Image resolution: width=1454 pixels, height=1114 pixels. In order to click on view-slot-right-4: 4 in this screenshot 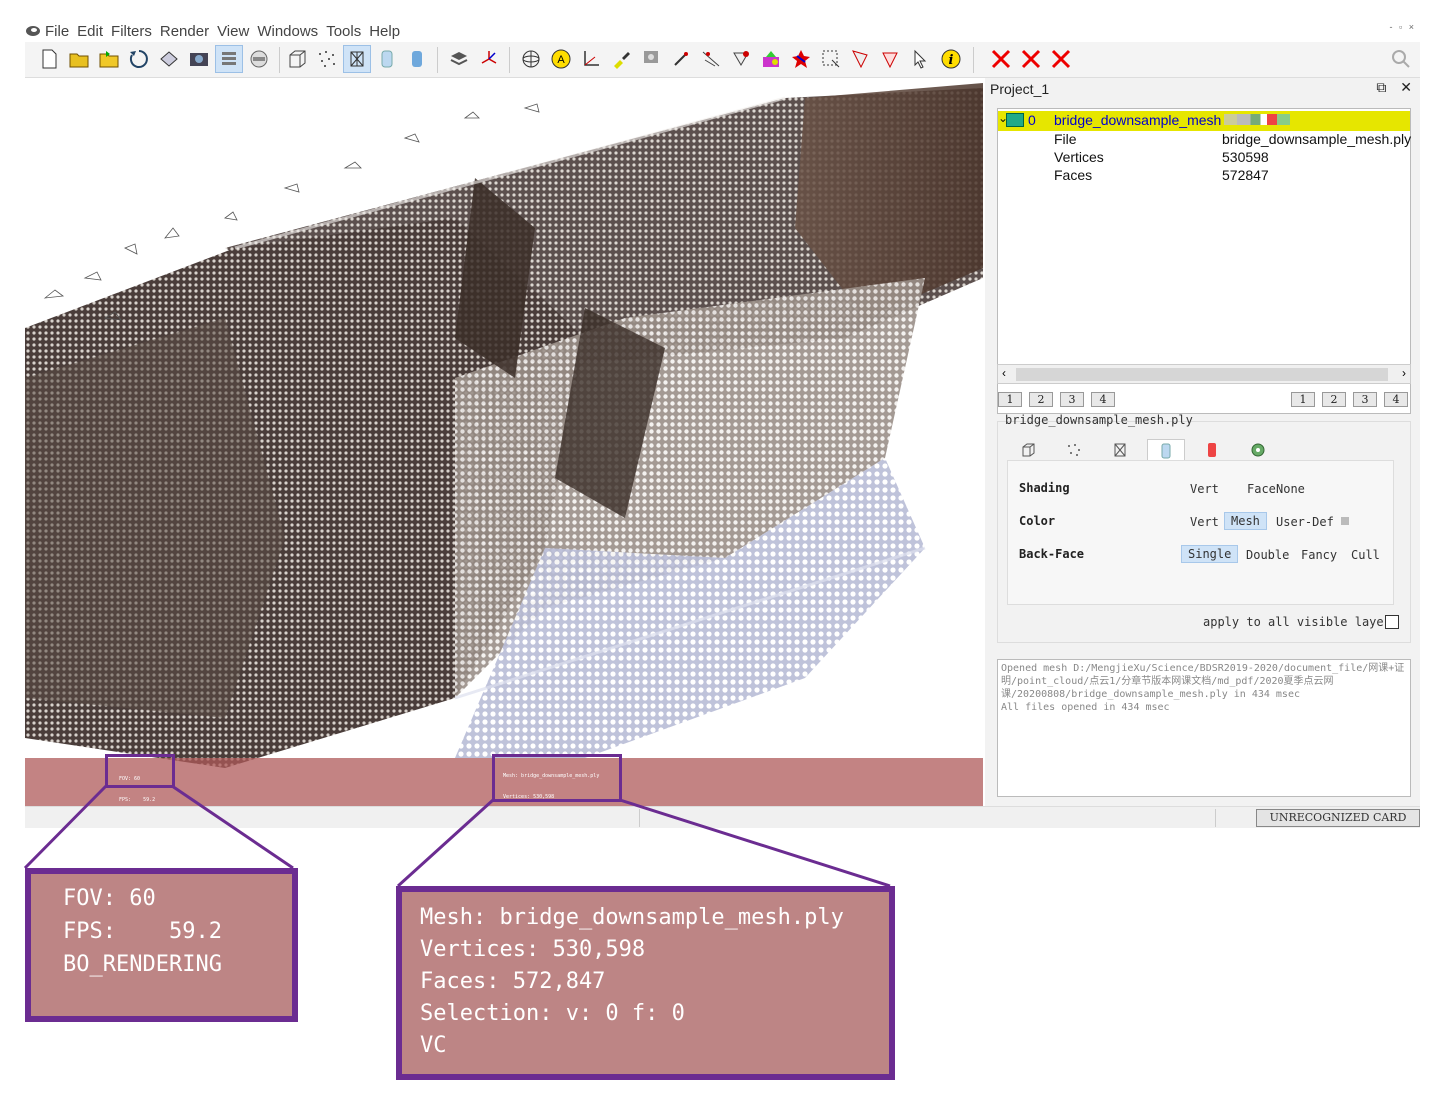, I will do `click(1396, 399)`.